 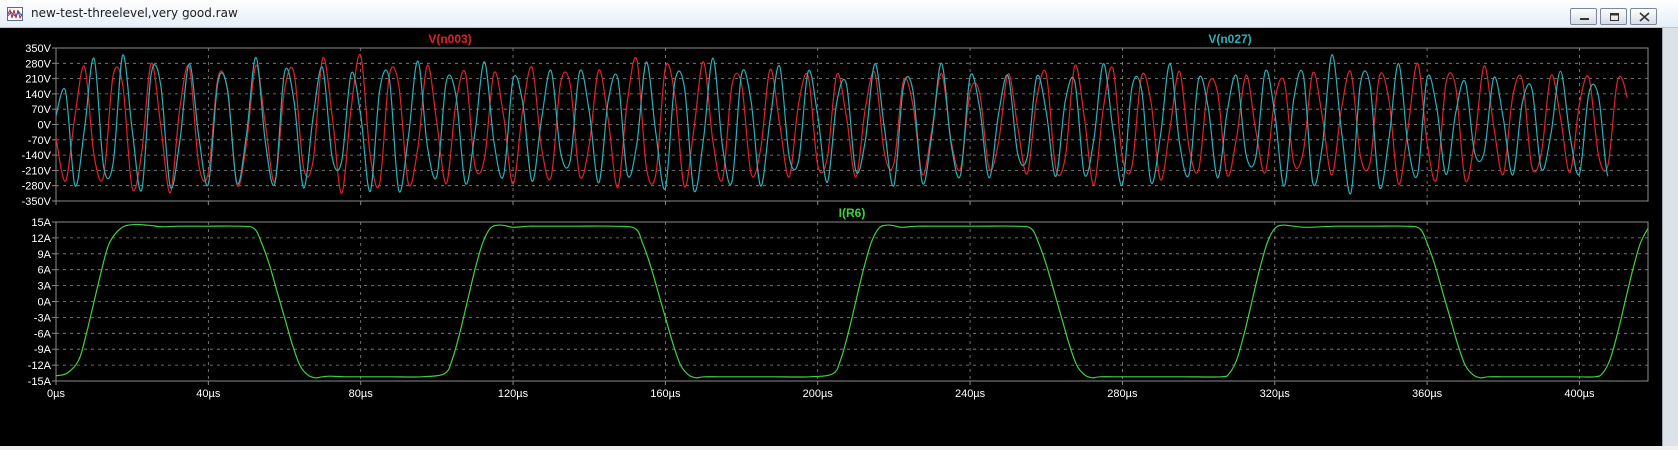 What do you see at coordinates (37, 171) in the screenshot?
I see `voltage-y-tick-label: -210V` at bounding box center [37, 171].